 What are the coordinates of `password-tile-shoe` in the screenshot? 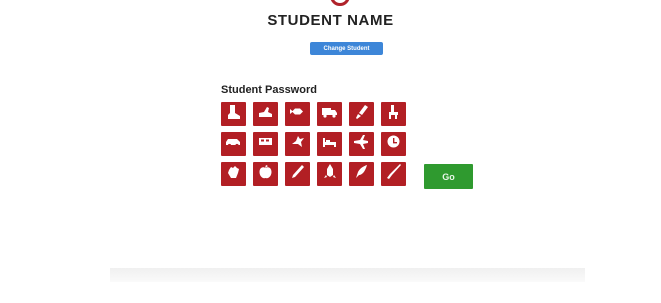 It's located at (265, 114).